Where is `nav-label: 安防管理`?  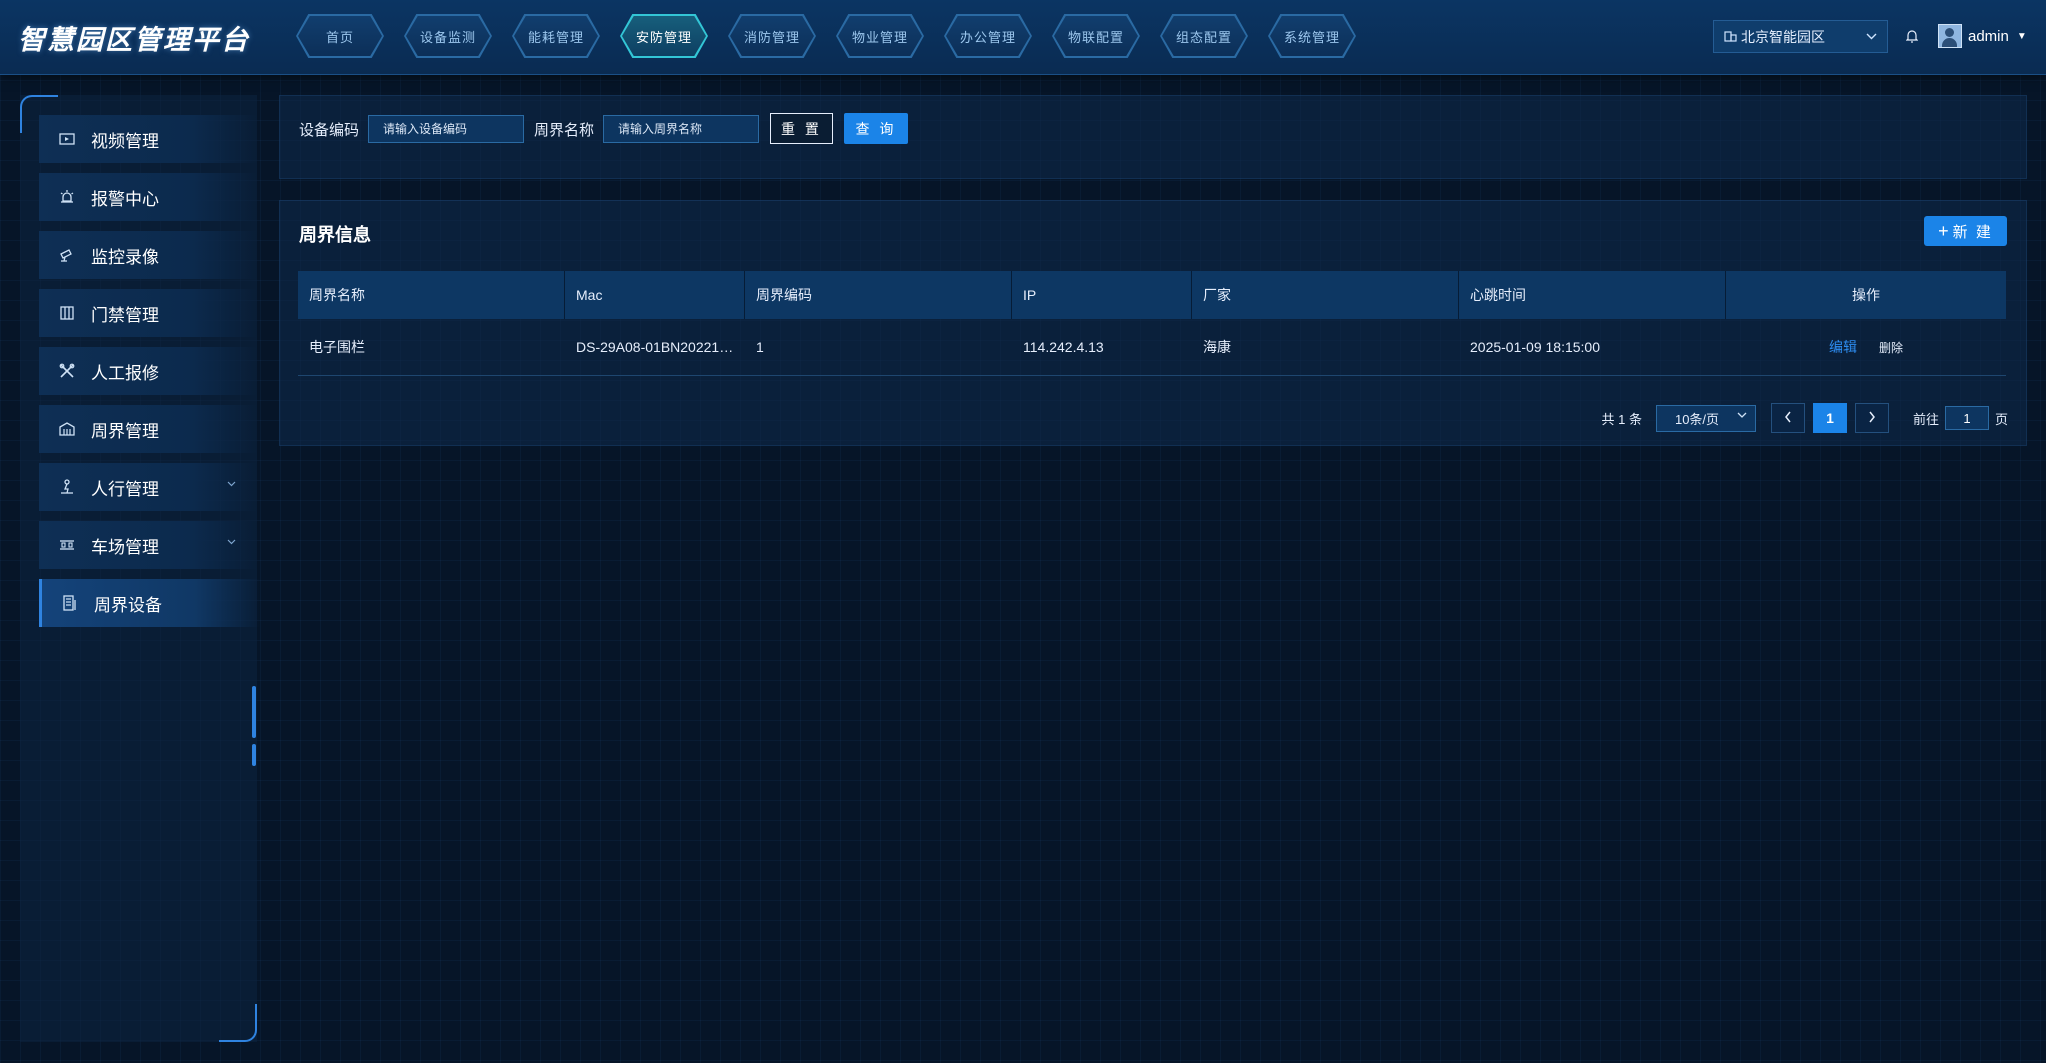 nav-label: 安防管理 is located at coordinates (663, 37).